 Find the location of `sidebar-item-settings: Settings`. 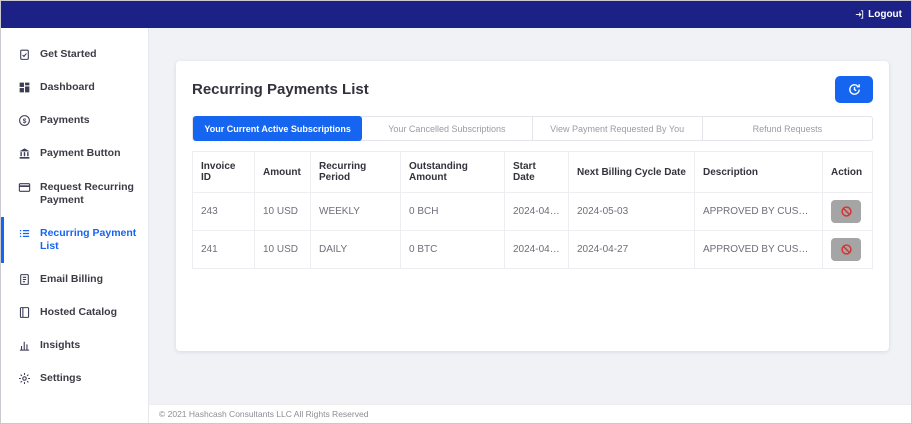

sidebar-item-settings: Settings is located at coordinates (74, 378).